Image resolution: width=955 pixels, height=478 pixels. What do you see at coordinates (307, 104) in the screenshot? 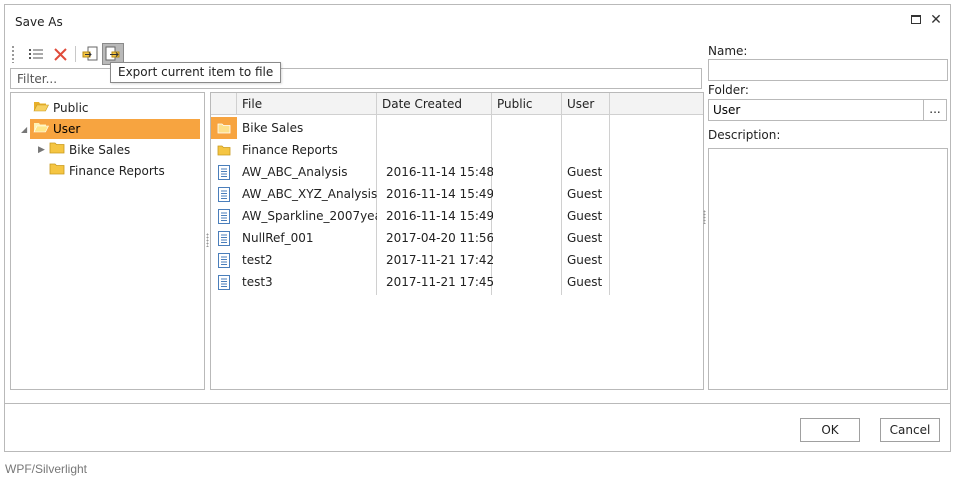
I see `column-header-file: File` at bounding box center [307, 104].